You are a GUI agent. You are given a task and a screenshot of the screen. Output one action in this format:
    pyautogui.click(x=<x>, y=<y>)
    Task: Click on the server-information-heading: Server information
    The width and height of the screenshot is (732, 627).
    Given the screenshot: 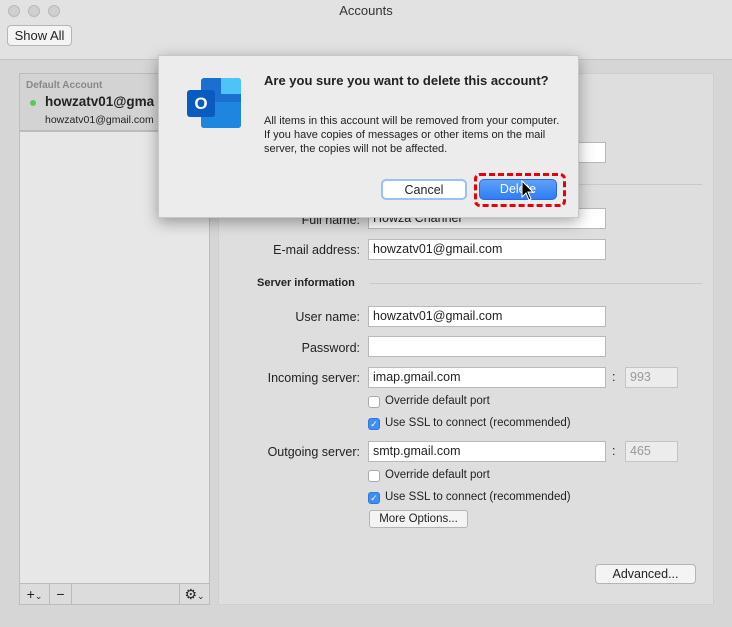 What is the action you would take?
    pyautogui.click(x=306, y=283)
    